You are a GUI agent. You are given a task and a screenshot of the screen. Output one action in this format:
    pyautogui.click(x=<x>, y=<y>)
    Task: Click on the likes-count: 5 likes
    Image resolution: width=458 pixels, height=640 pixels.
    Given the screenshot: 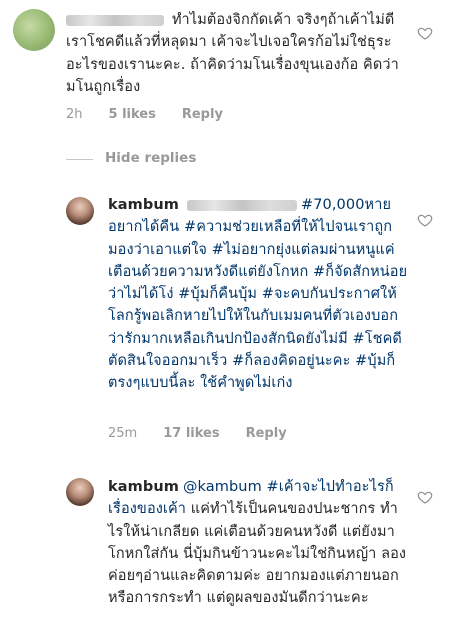 What is the action you would take?
    pyautogui.click(x=132, y=114)
    